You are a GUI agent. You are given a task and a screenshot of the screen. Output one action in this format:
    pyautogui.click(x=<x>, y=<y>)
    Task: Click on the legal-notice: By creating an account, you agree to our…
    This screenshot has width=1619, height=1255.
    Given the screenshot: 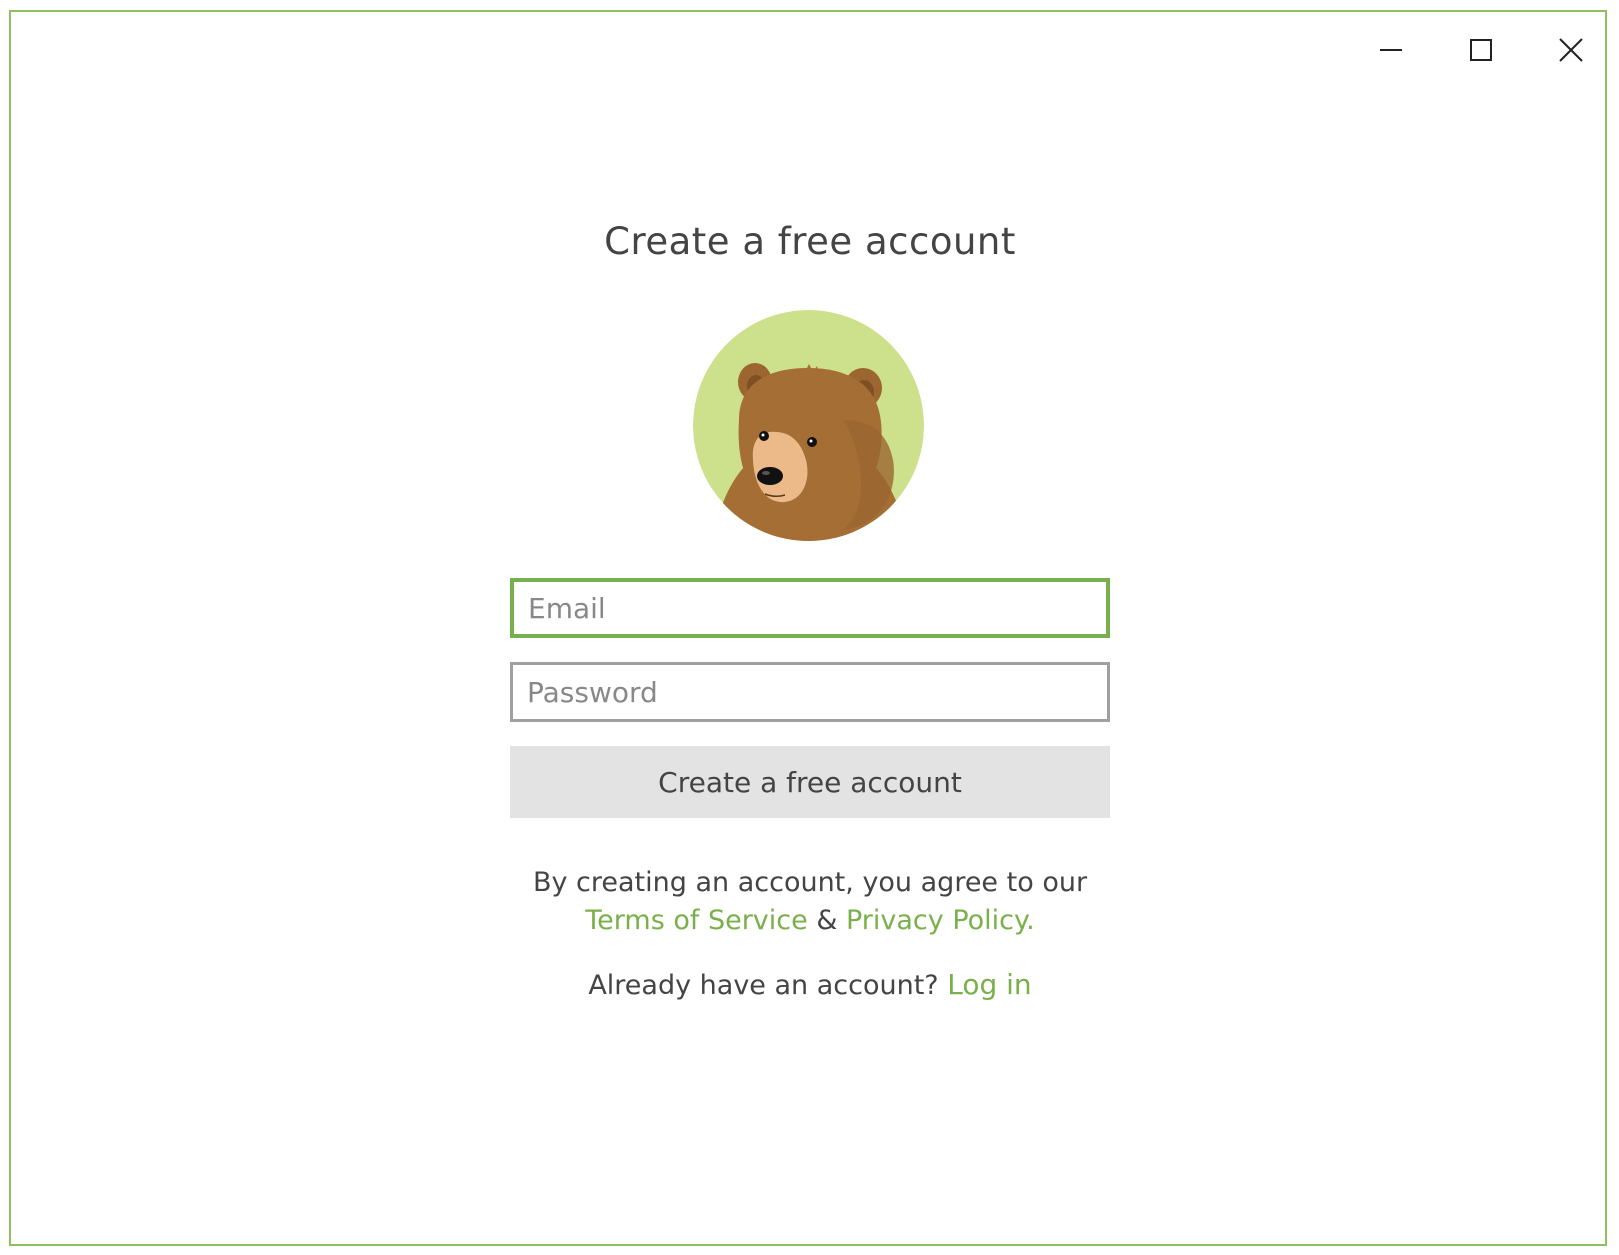 What is the action you would take?
    pyautogui.click(x=810, y=902)
    